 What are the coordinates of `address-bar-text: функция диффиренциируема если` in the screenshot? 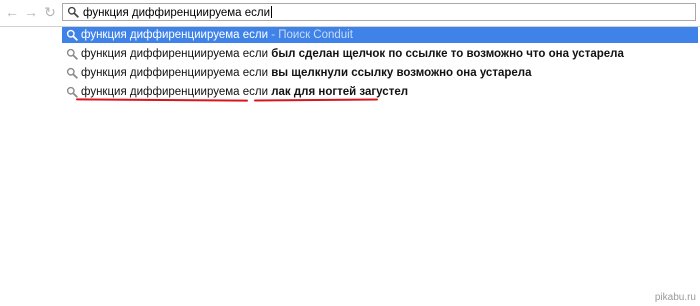 It's located at (178, 12).